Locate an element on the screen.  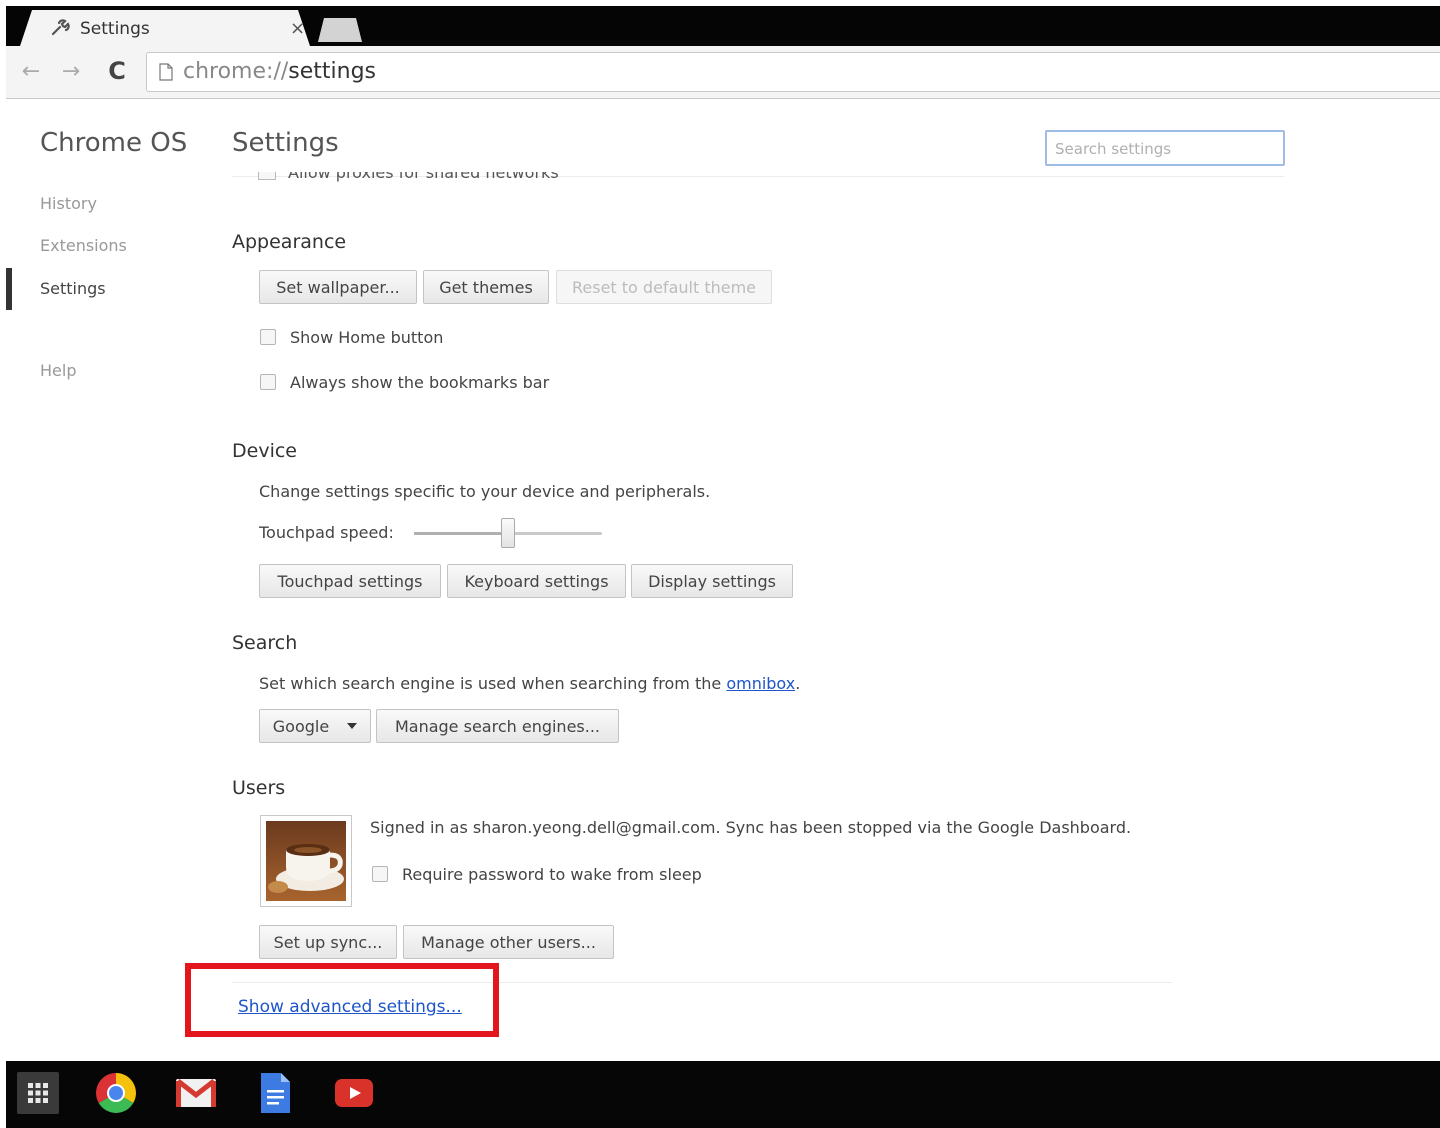
omnibox-link: omnibox is located at coordinates (760, 683).